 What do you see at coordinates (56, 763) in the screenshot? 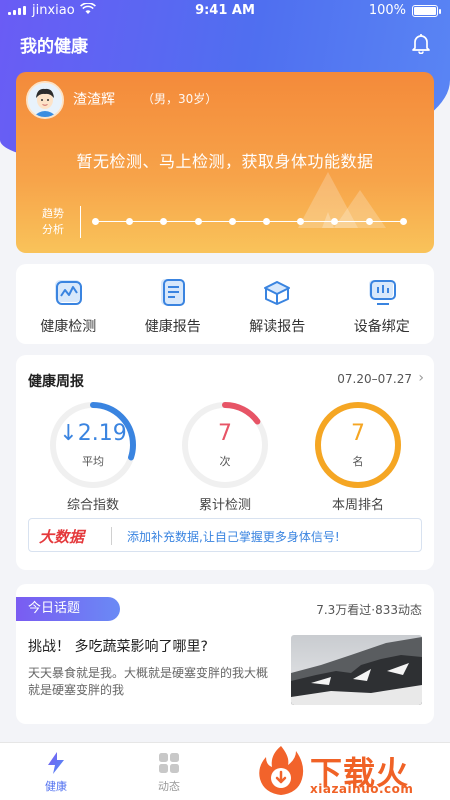
I see `lightning-icon` at bounding box center [56, 763].